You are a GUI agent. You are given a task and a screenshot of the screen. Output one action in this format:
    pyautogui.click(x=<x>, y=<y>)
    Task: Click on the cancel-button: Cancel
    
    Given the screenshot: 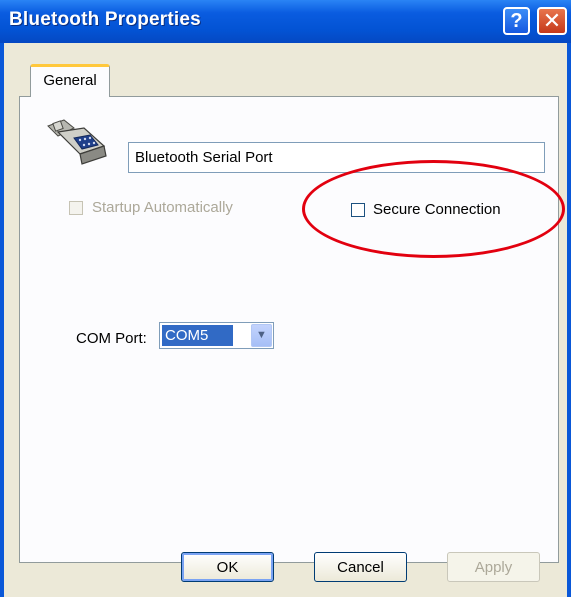 What is the action you would take?
    pyautogui.click(x=360, y=567)
    